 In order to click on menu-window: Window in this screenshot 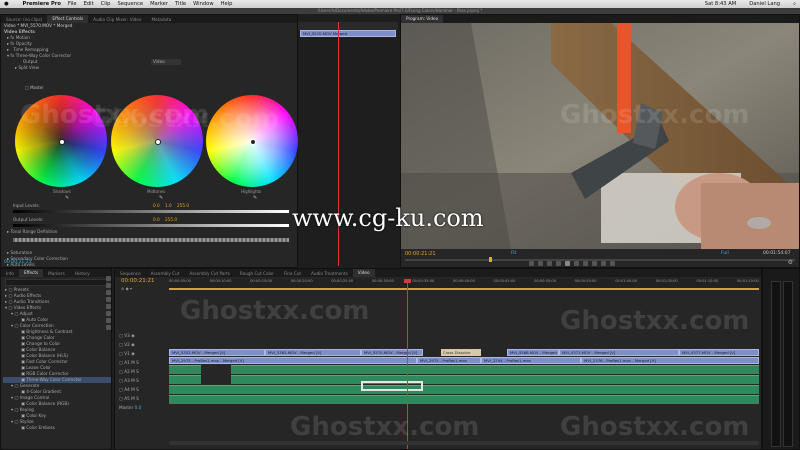, I will do `click(203, 4)`.